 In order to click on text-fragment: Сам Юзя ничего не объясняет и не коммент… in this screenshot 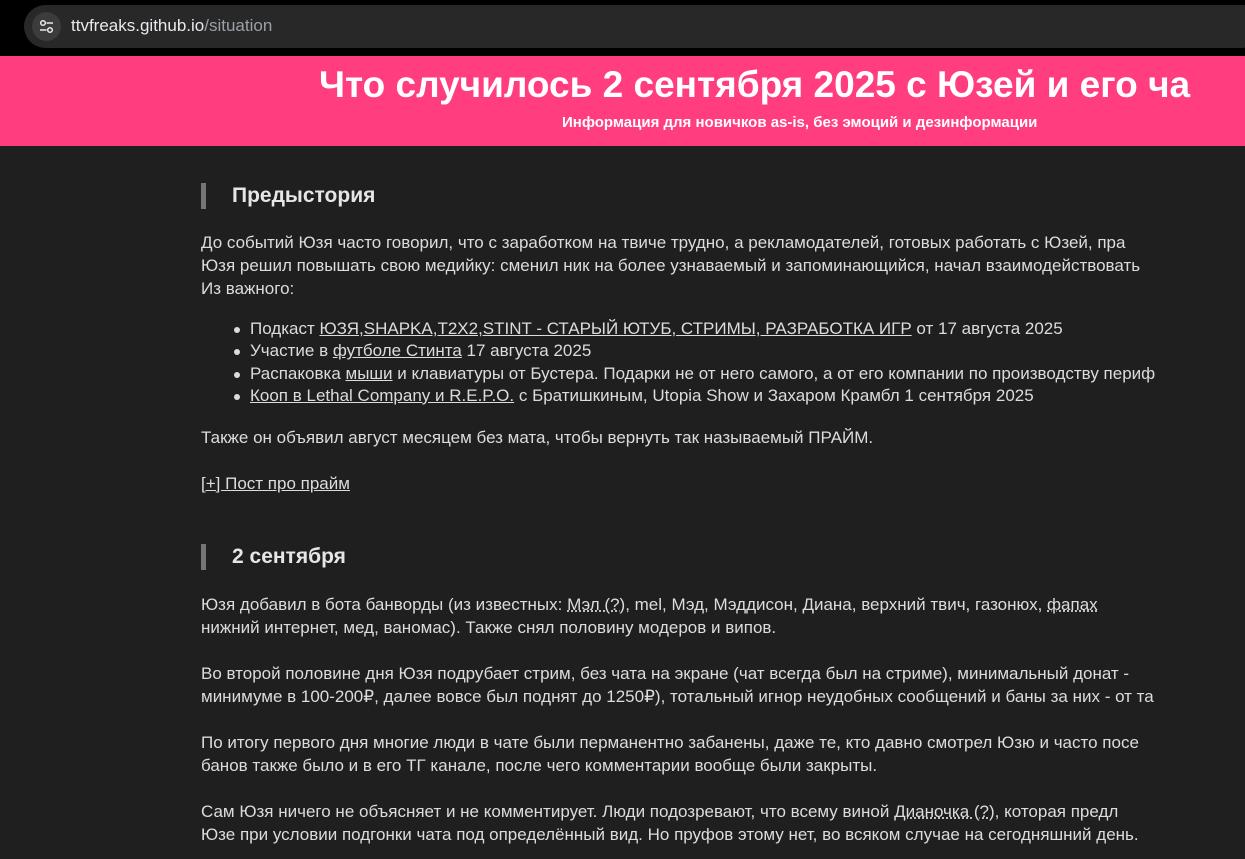, I will do `click(548, 811)`.